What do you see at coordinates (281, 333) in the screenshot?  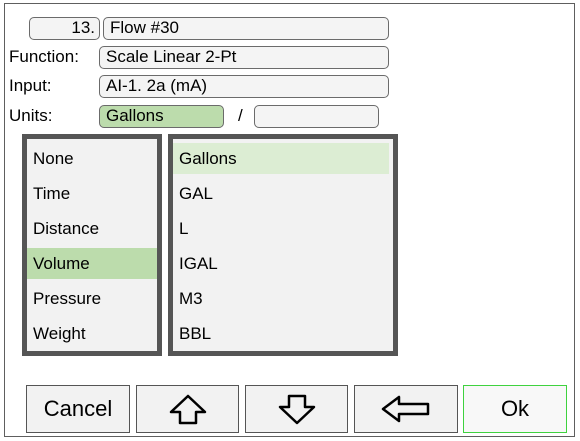 I see `unit-item-bbl: BBL` at bounding box center [281, 333].